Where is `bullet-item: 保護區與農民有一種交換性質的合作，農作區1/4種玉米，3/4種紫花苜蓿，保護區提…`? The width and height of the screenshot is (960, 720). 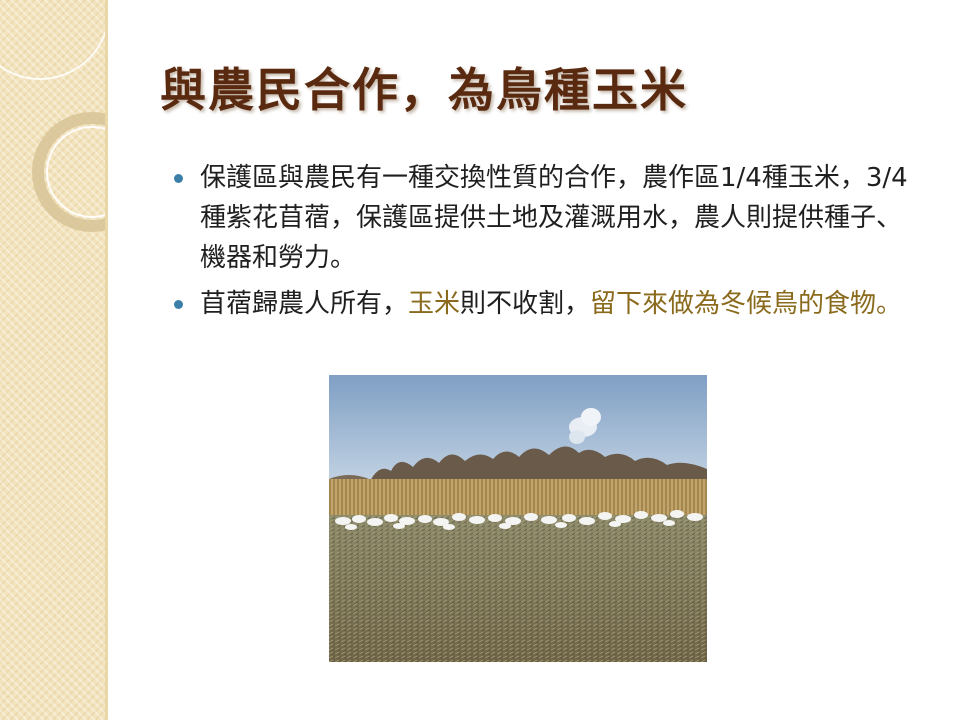 bullet-item: 保護區與農民有一種交換性質的合作，農作區1/4種玉米，3/4種紫花苜蓿，保護區提… is located at coordinates (547, 218).